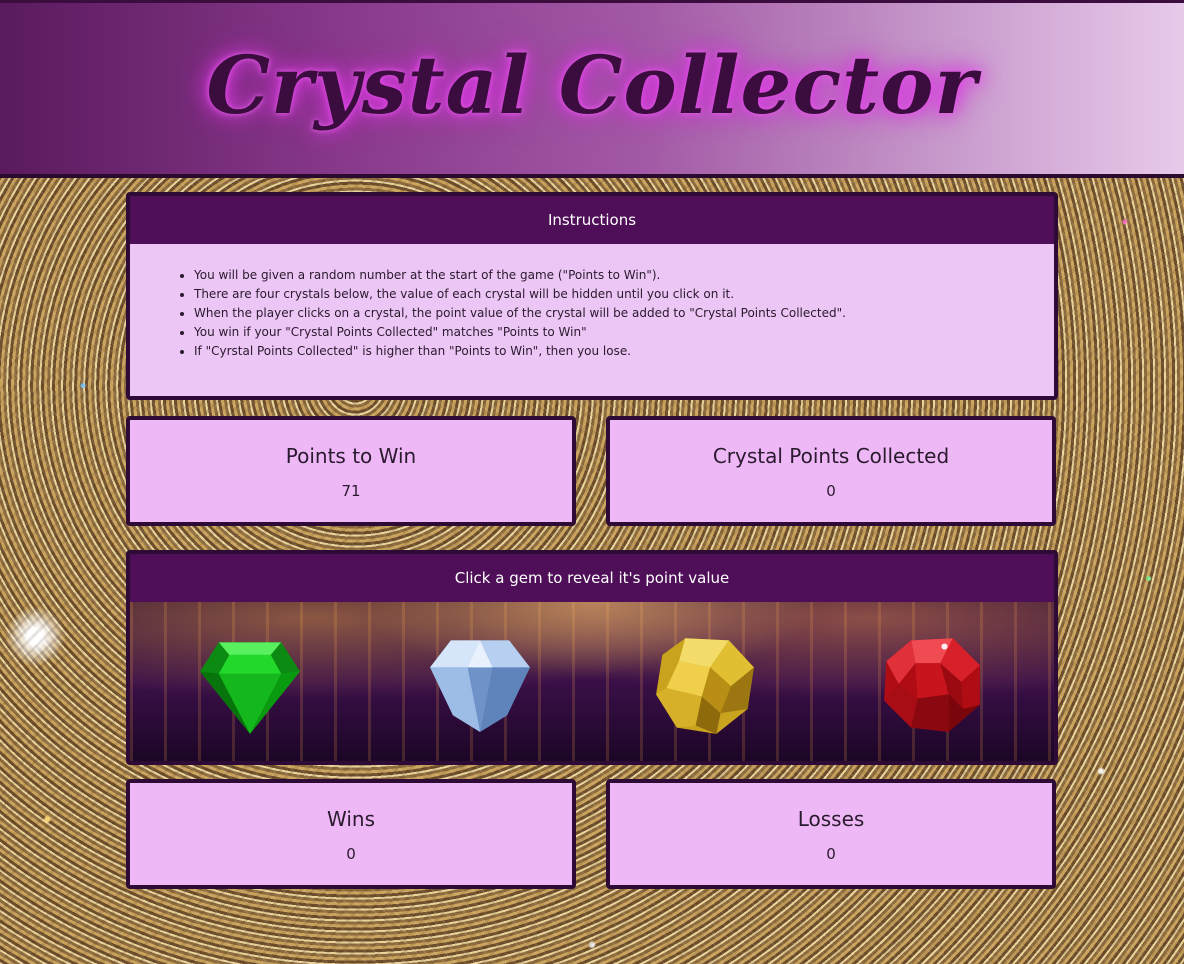 This screenshot has width=1184, height=964. I want to click on gems-heading: Click a gem to reveal it's point value, so click(592, 578).